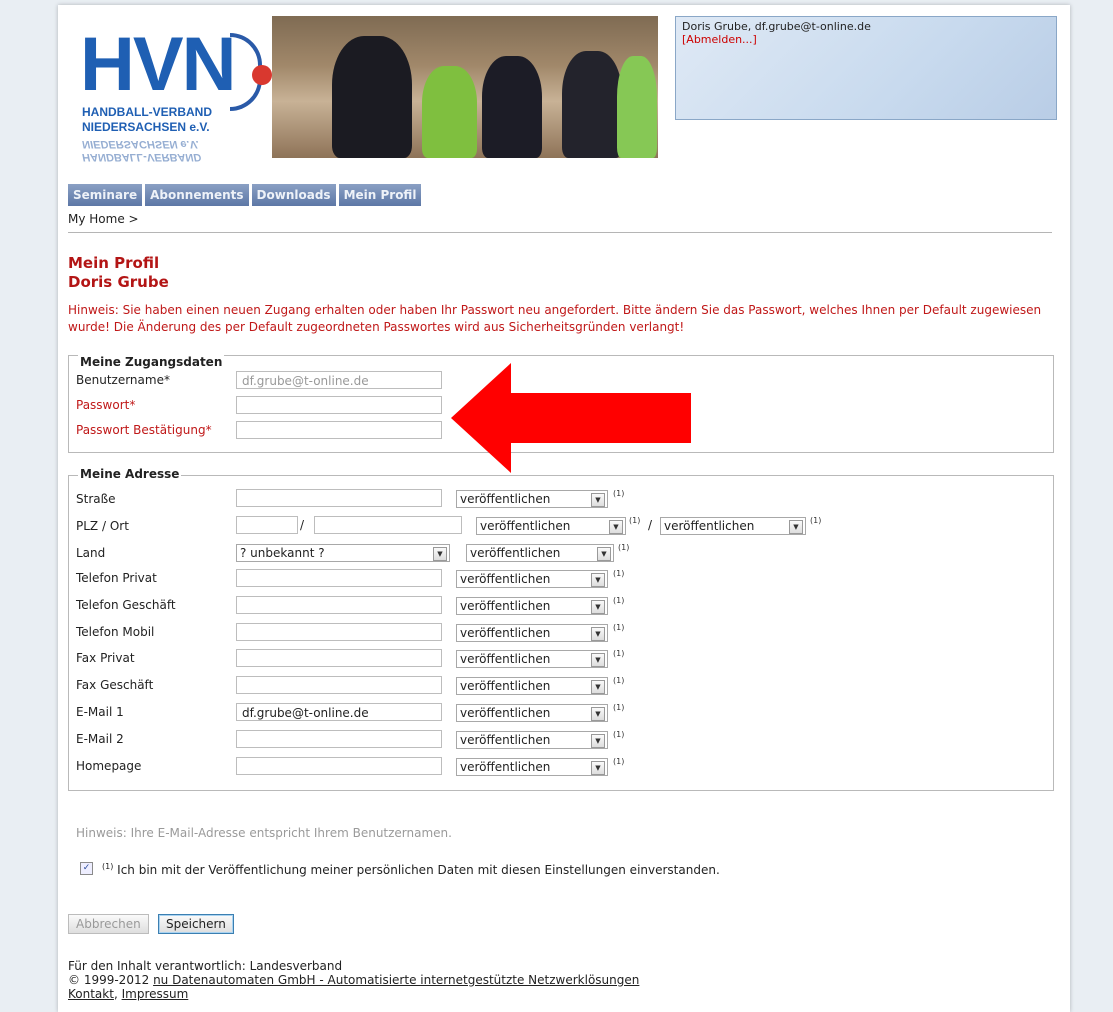 This screenshot has height=1012, width=1113. What do you see at coordinates (115, 685) in the screenshot?
I see `fax-business-label: Fax Geschäft` at bounding box center [115, 685].